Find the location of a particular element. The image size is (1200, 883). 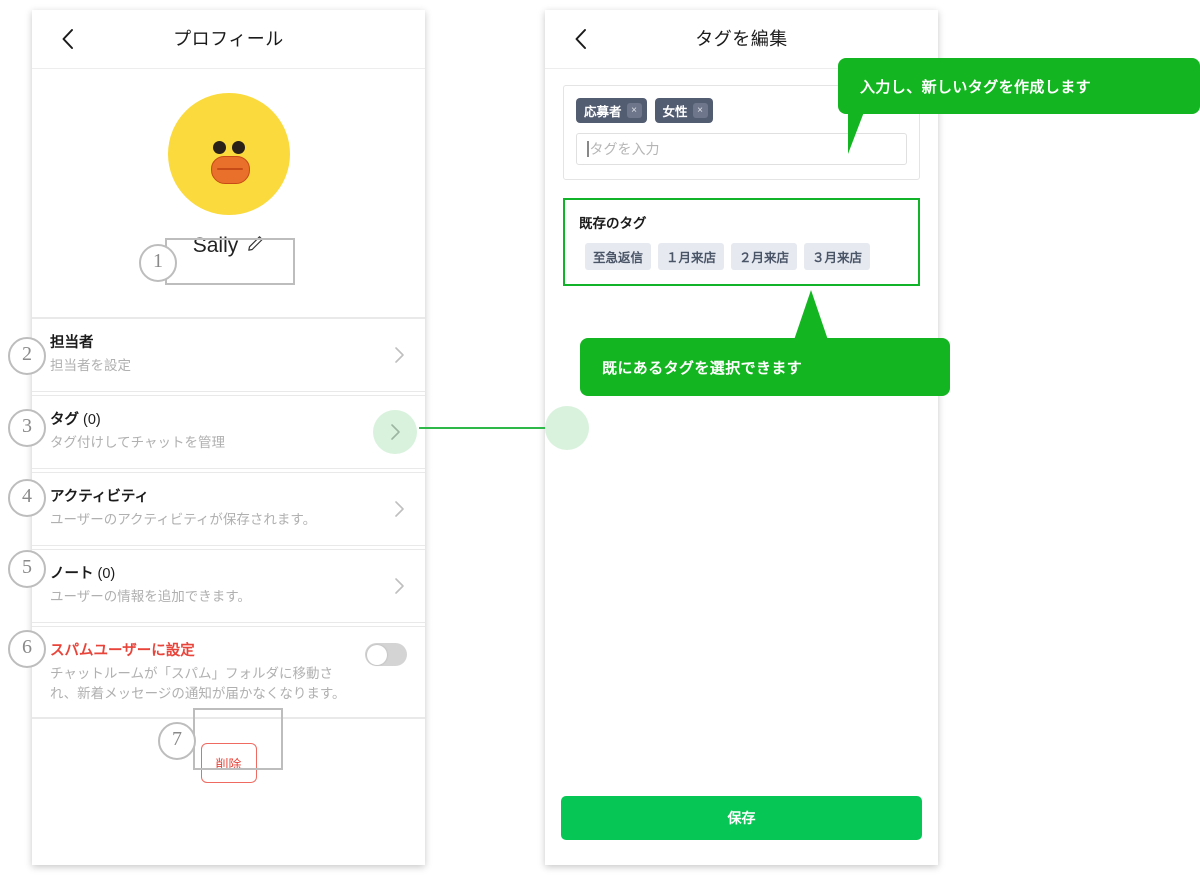

callout-tail-bottom is located at coordinates (811, 315).